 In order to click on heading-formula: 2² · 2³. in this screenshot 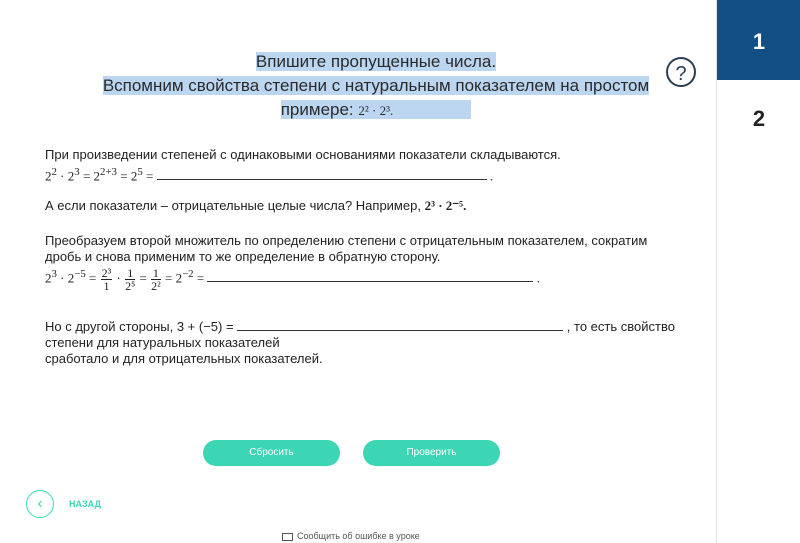, I will do `click(376, 110)`.